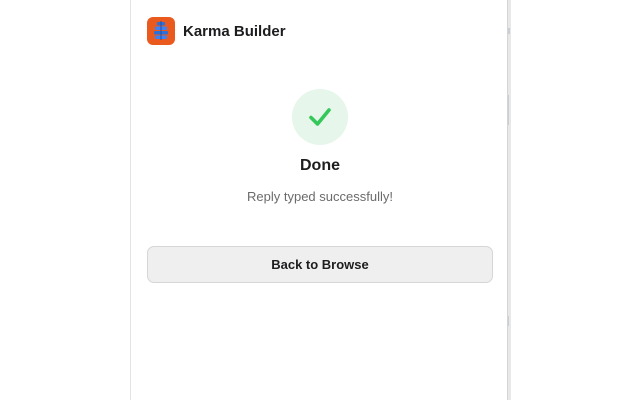  I want to click on status-title: Done, so click(320, 165).